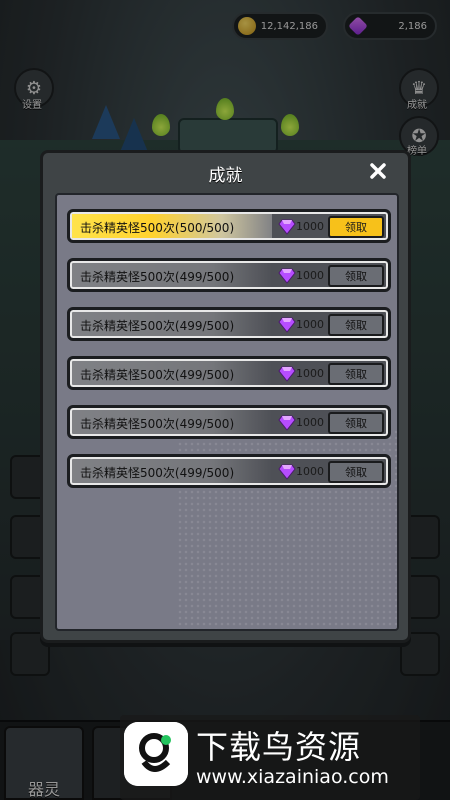 Image resolution: width=450 pixels, height=800 pixels. I want to click on bird-logo-icon, so click(156, 754).